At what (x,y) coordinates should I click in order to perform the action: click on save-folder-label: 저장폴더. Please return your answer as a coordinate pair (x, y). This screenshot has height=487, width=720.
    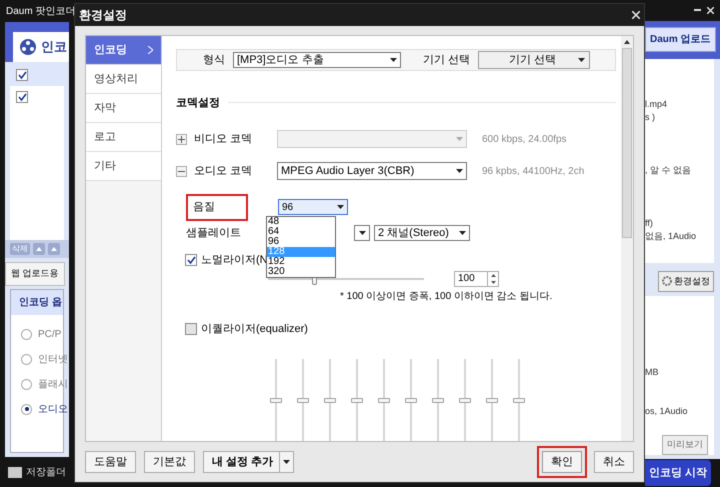
    Looking at the image, I should click on (46, 473).